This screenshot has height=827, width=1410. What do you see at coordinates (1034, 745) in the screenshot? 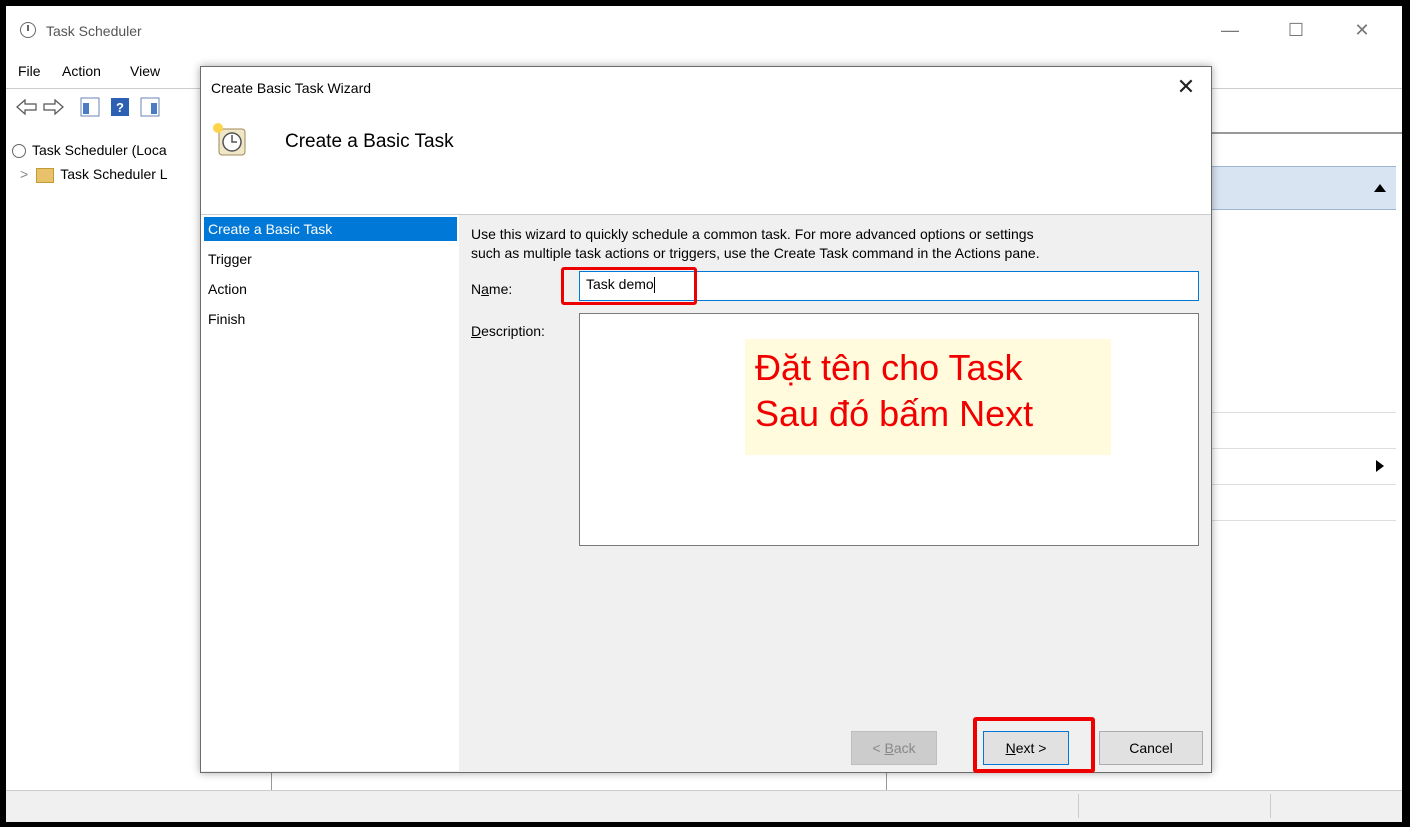
I see `next-highlight-box` at bounding box center [1034, 745].